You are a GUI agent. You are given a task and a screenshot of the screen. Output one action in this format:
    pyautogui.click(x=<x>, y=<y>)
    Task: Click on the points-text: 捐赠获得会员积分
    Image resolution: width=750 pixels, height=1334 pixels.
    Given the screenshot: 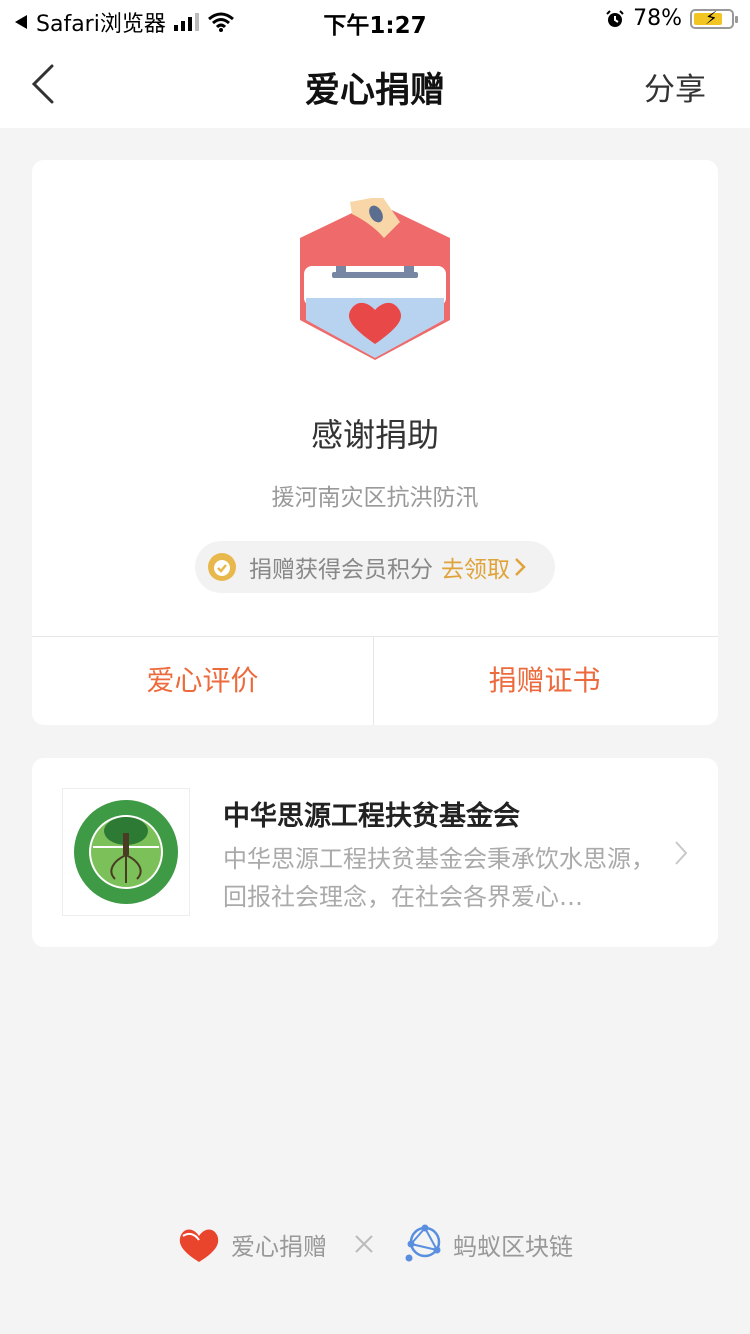 What is the action you would take?
    pyautogui.click(x=341, y=570)
    